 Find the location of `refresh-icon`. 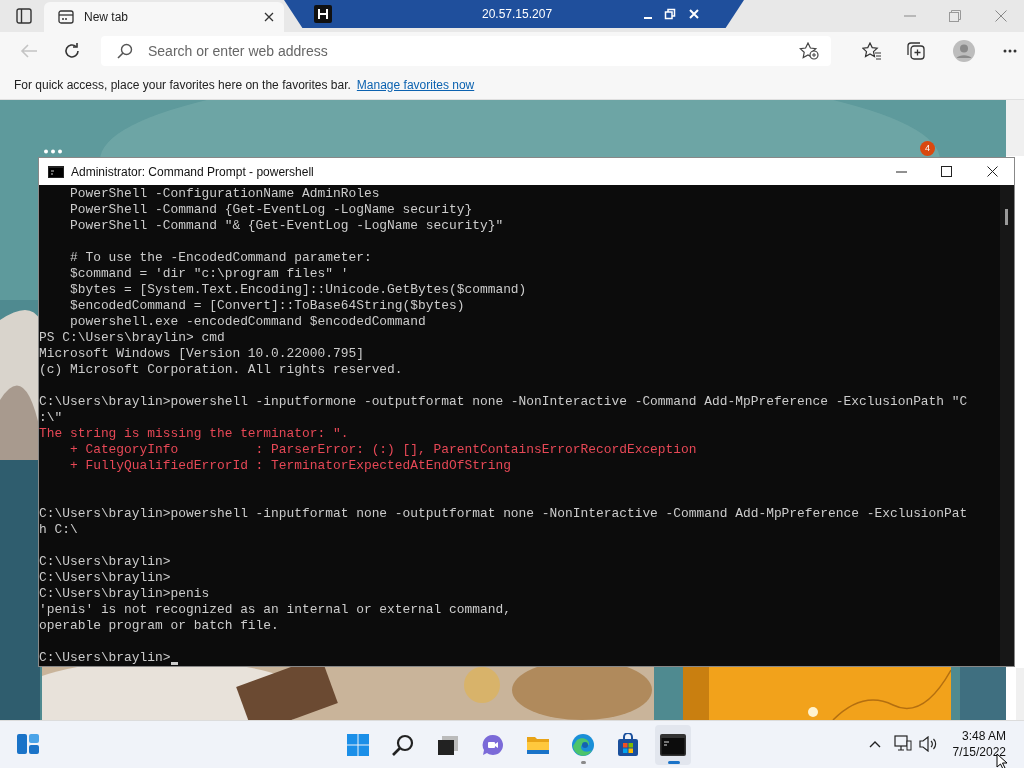

refresh-icon is located at coordinates (72, 51).